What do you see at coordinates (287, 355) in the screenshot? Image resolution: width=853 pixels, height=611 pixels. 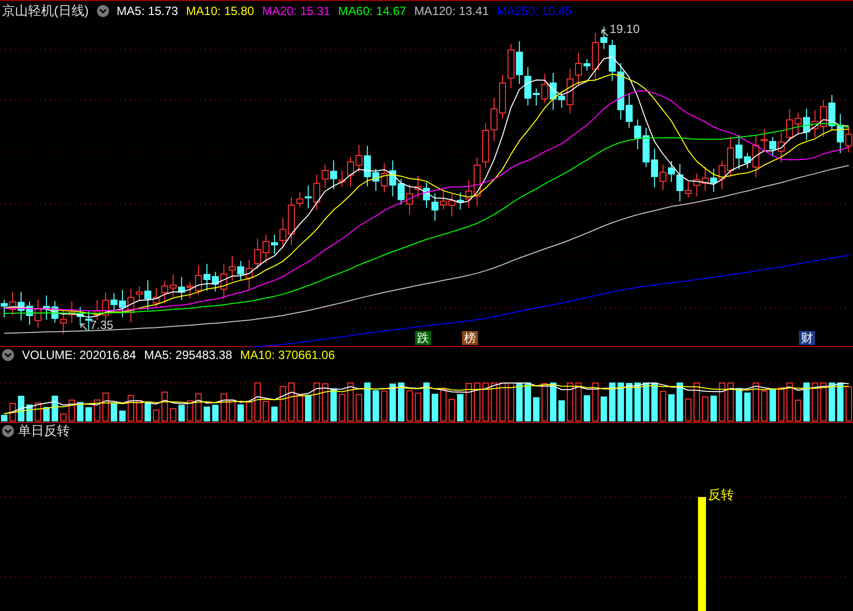 I see `legend-value: MA10: 370661.06` at bounding box center [287, 355].